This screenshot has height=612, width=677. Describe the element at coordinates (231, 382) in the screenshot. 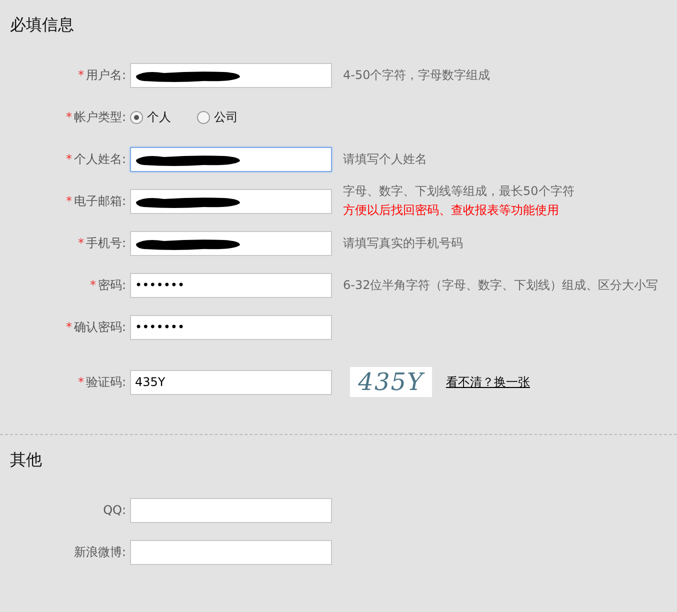

I see `captcha-field: 435Y` at that location.